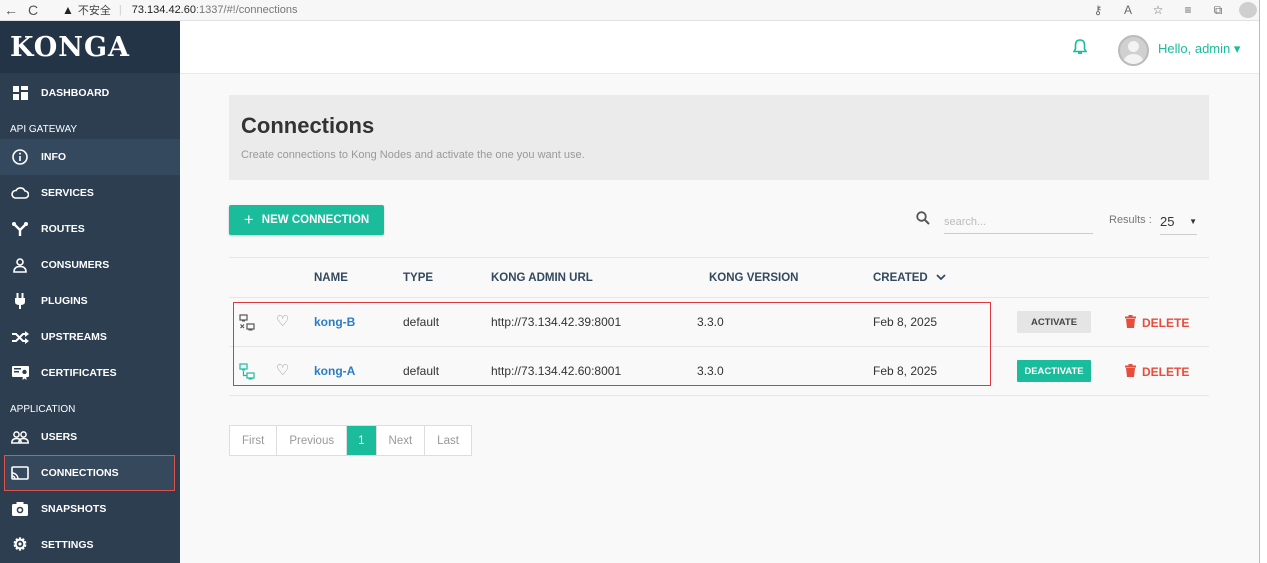  Describe the element at coordinates (75, 265) in the screenshot. I see `sidebar-item-label: CONSUMERS` at that location.